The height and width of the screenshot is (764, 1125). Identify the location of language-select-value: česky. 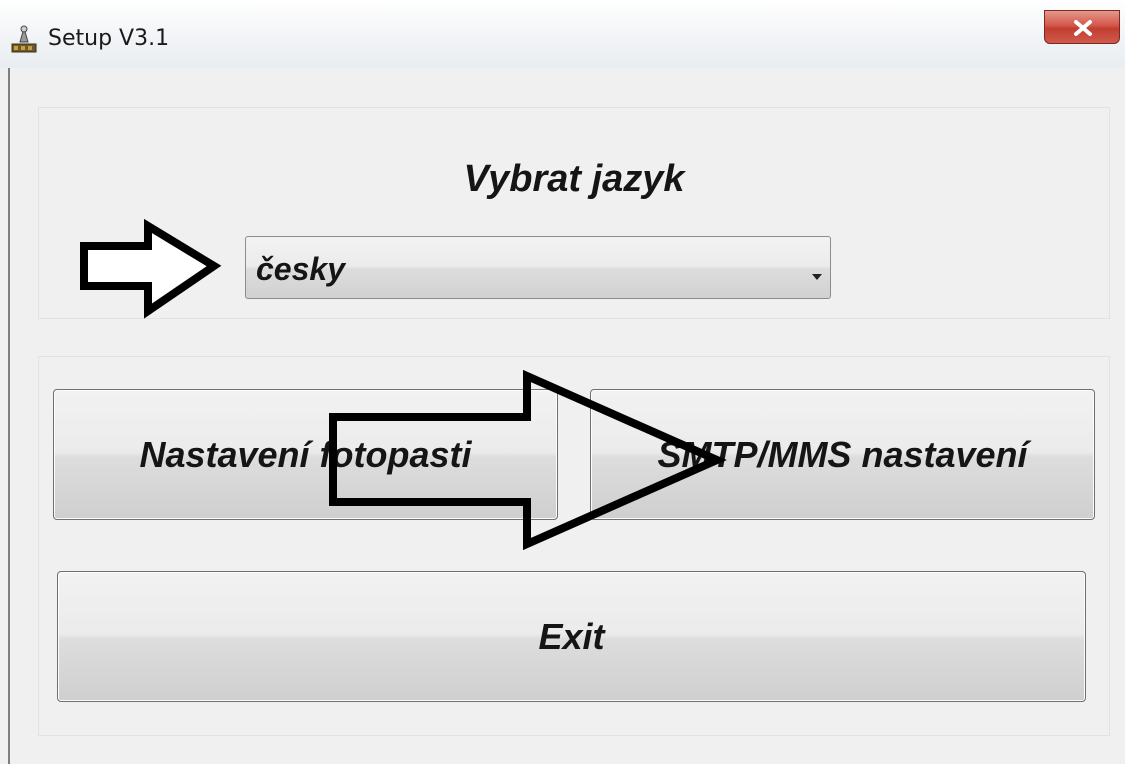
(300, 269).